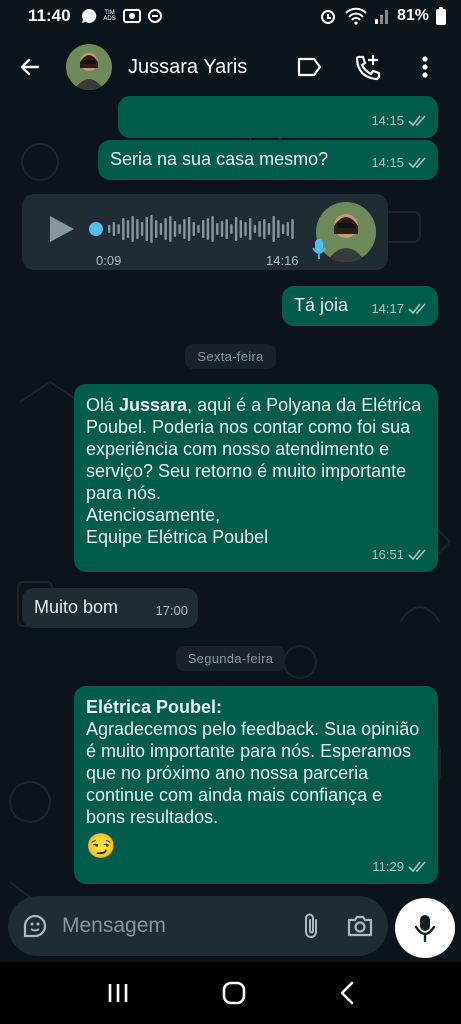 This screenshot has height=1024, width=461. What do you see at coordinates (347, 993) in the screenshot?
I see `back-nav-icon` at bounding box center [347, 993].